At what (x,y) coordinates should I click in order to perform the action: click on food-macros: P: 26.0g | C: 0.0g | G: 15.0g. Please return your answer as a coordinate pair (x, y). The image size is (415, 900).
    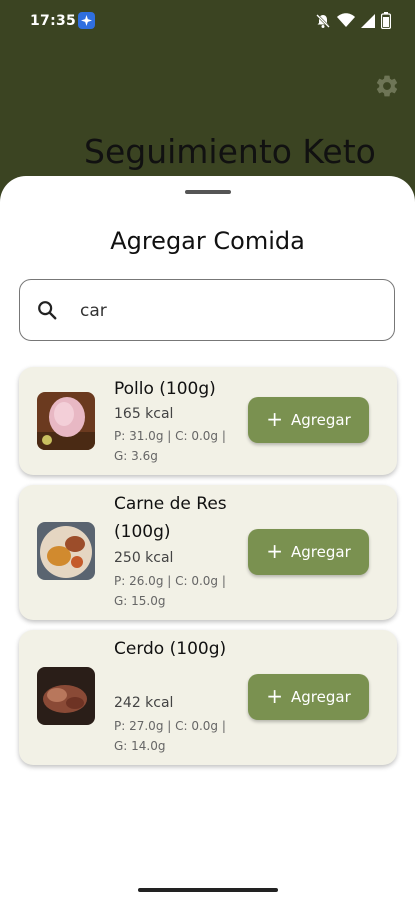
    Looking at the image, I should click on (170, 591).